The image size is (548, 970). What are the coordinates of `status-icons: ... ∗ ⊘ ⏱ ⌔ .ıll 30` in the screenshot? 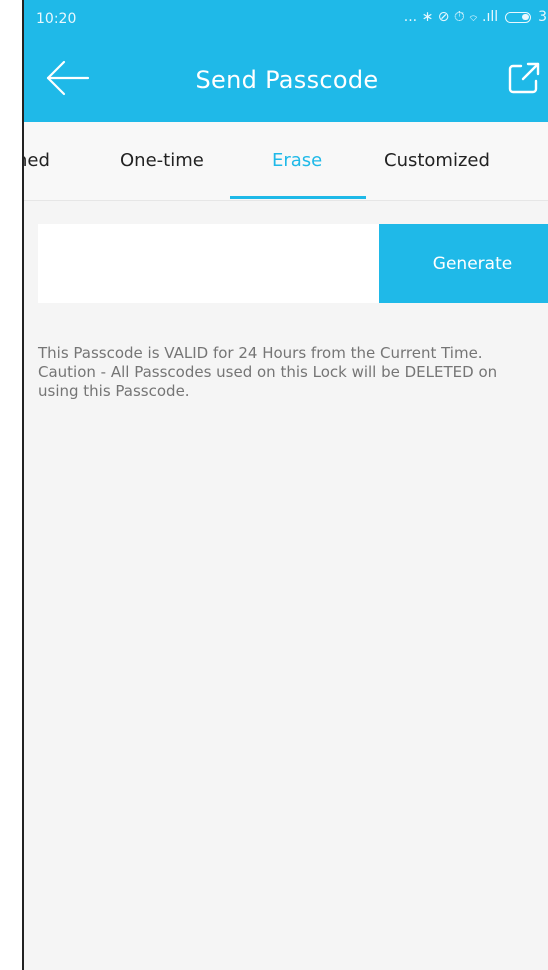 It's located at (476, 17).